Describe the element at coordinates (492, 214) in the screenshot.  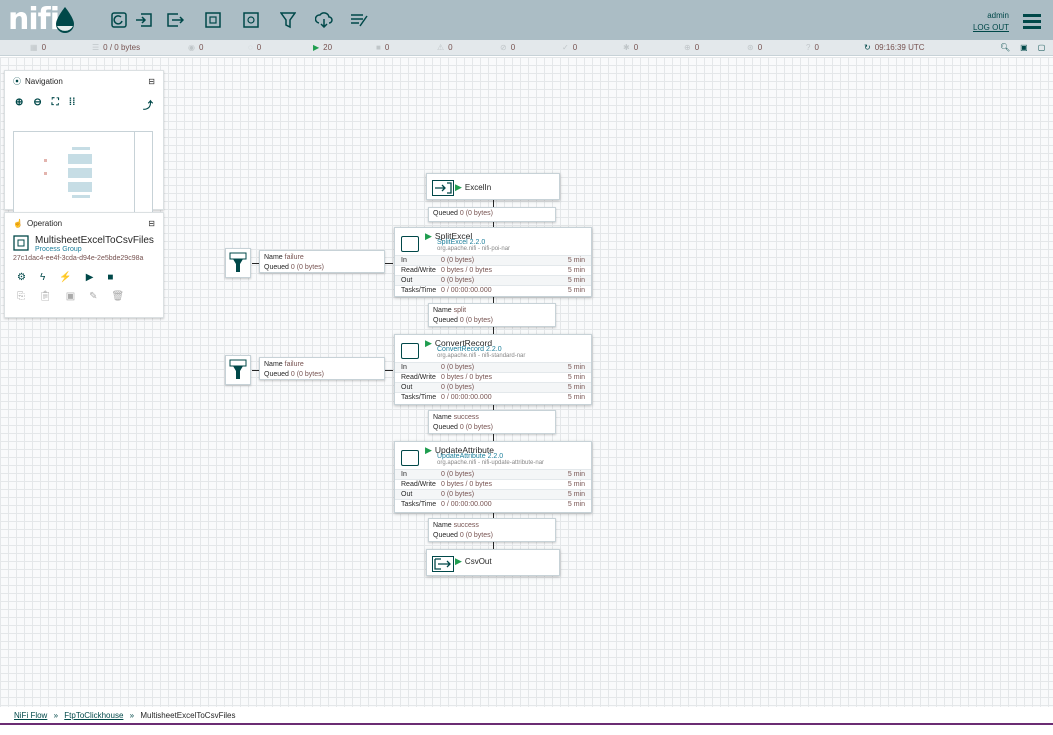
I see `connection-excelin-splitexcel: Queued 0 (0 bytes)` at that location.